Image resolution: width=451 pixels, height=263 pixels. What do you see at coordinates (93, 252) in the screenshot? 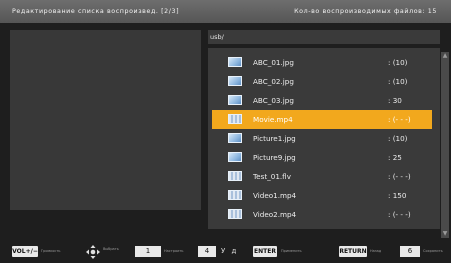
I see `dpad-icon` at bounding box center [93, 252].